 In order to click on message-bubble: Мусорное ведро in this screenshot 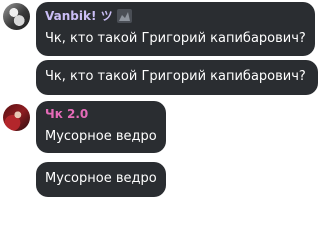, I will do `click(101, 179)`.